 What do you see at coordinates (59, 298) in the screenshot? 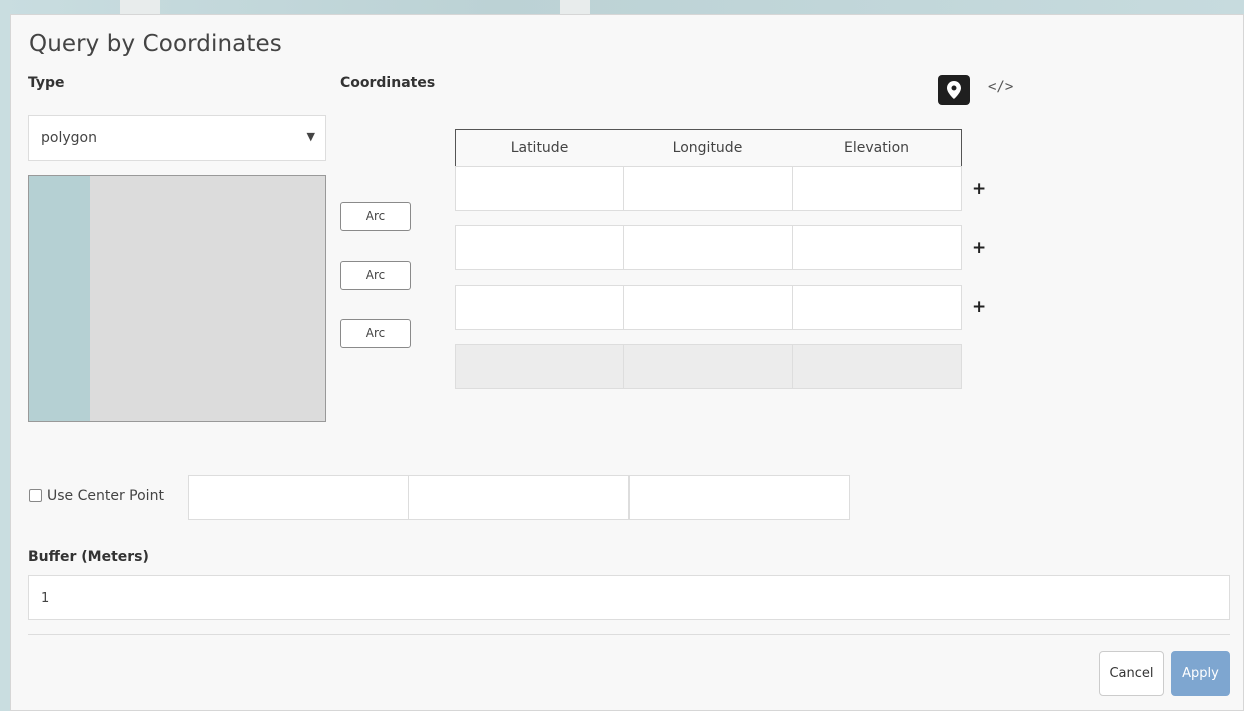
I see `preview-map-strip` at bounding box center [59, 298].